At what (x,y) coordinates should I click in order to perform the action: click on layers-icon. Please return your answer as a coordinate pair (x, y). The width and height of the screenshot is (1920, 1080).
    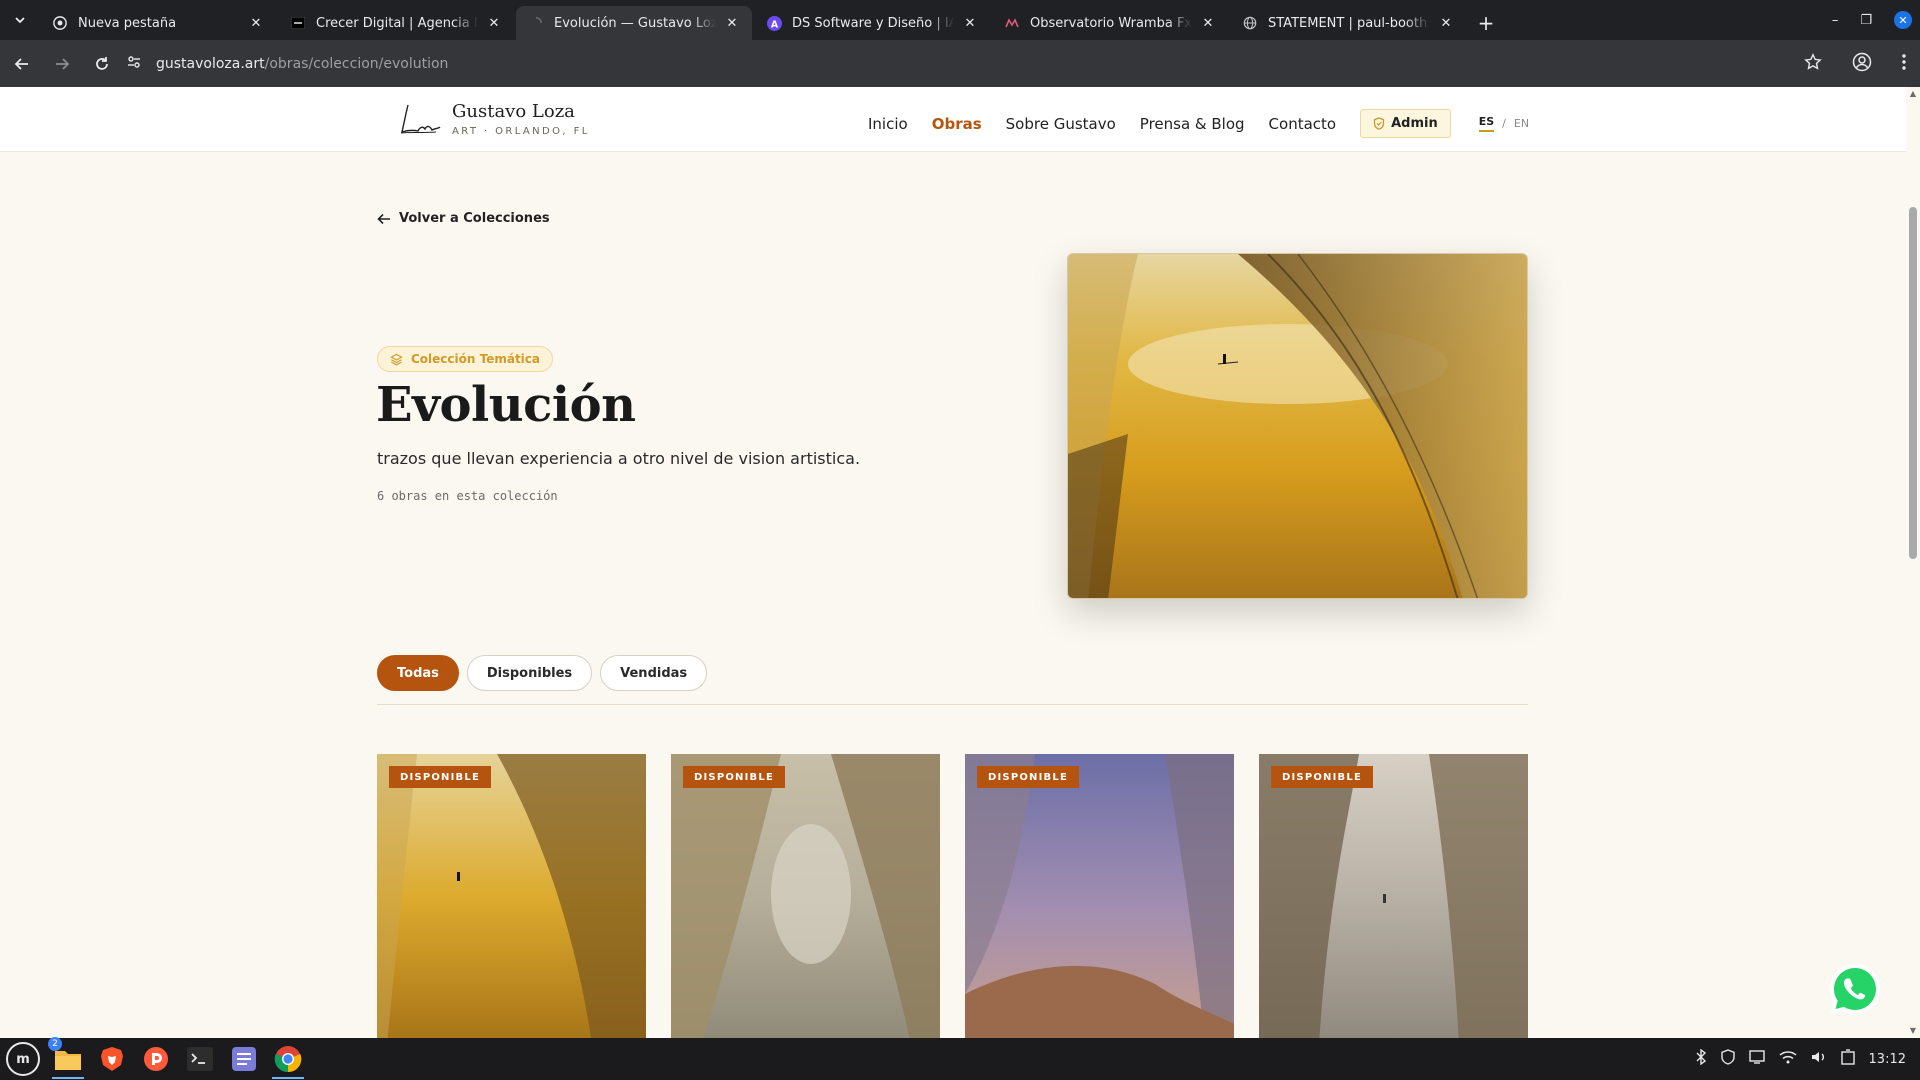
    Looking at the image, I should click on (396, 359).